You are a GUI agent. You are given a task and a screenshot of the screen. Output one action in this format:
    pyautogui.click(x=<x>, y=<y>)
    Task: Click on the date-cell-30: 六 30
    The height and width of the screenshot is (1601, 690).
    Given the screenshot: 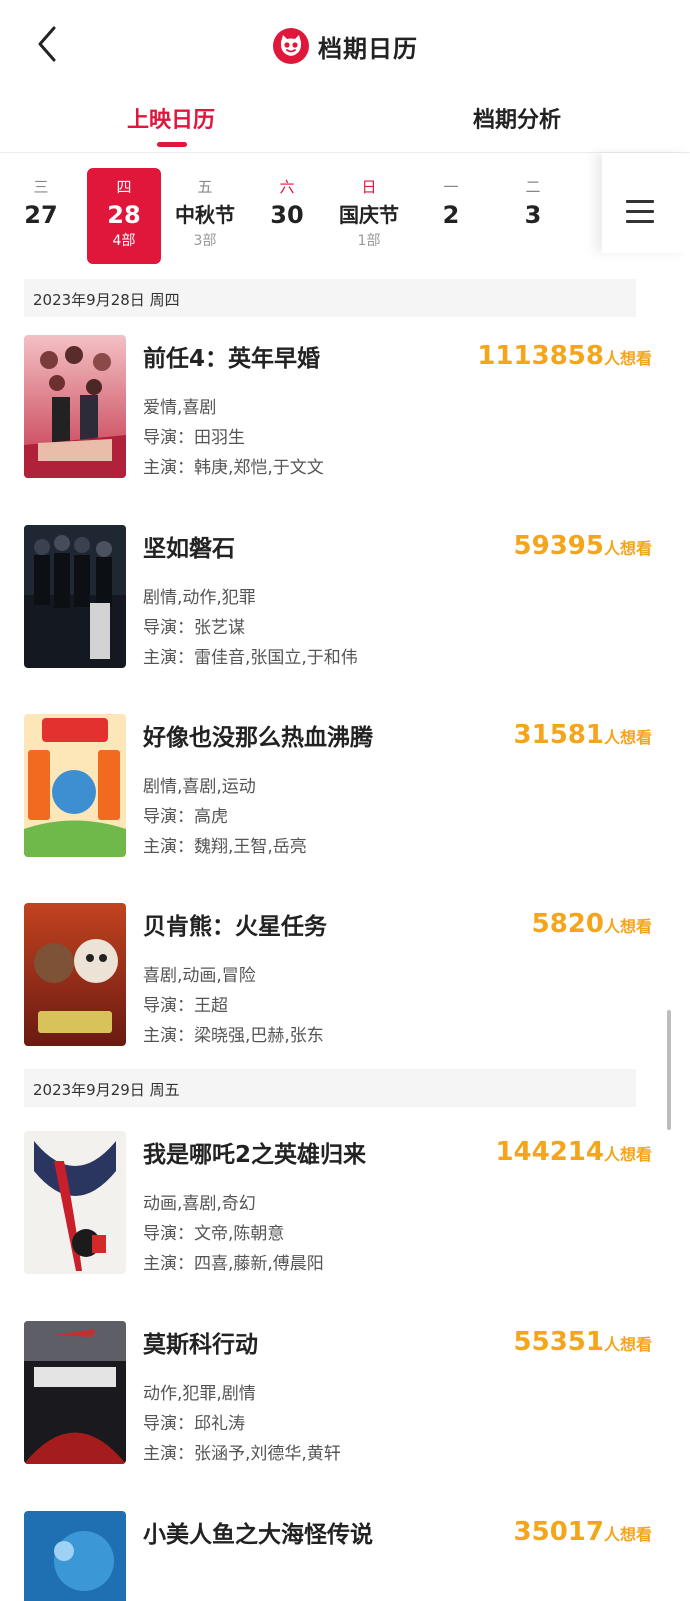 What is the action you would take?
    pyautogui.click(x=287, y=216)
    